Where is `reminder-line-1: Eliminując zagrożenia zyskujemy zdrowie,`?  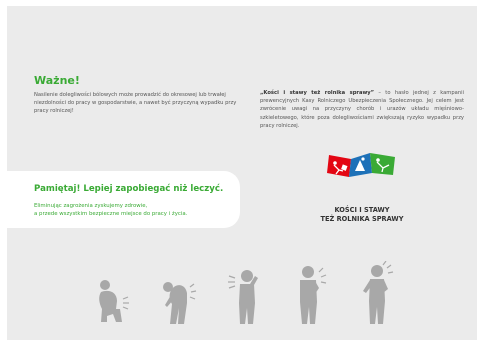
reminder-line-1: Eliminując zagrożenia zyskujemy zdrowie, is located at coordinates (91, 206).